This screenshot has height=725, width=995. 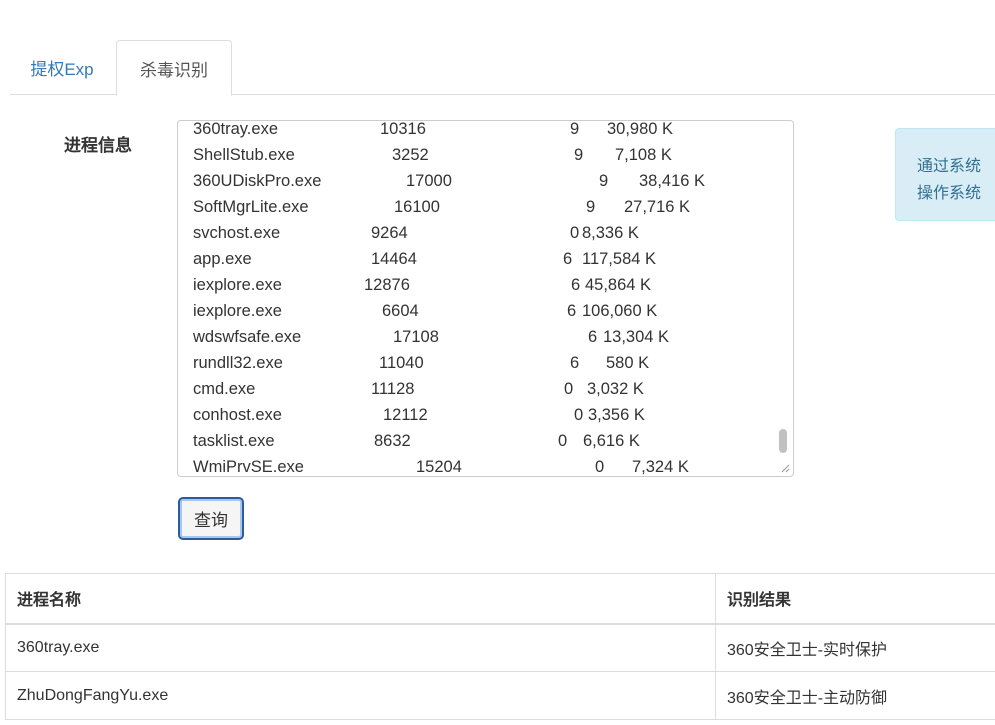 I want to click on process-mem: 27,716 K, so click(x=657, y=207).